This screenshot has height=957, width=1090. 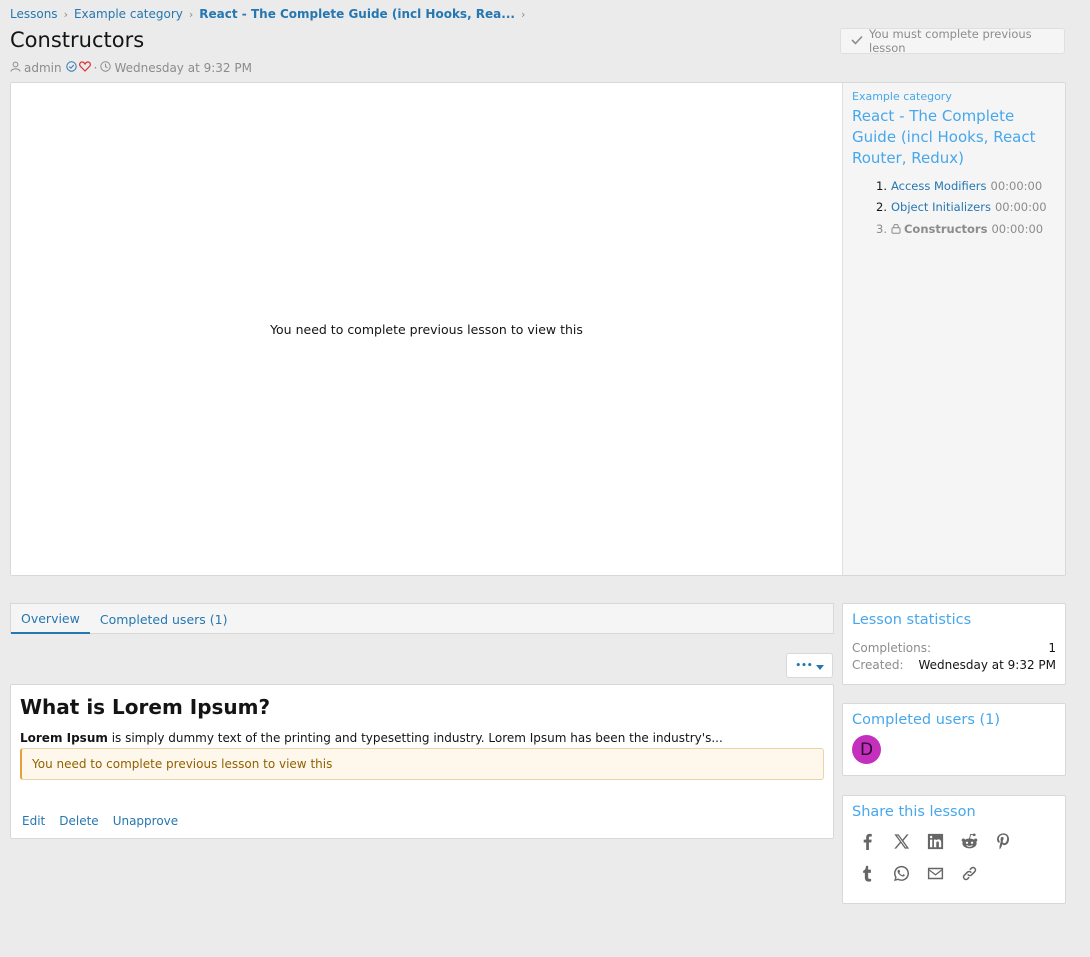 What do you see at coordinates (33, 821) in the screenshot?
I see `edit-link: Edit` at bounding box center [33, 821].